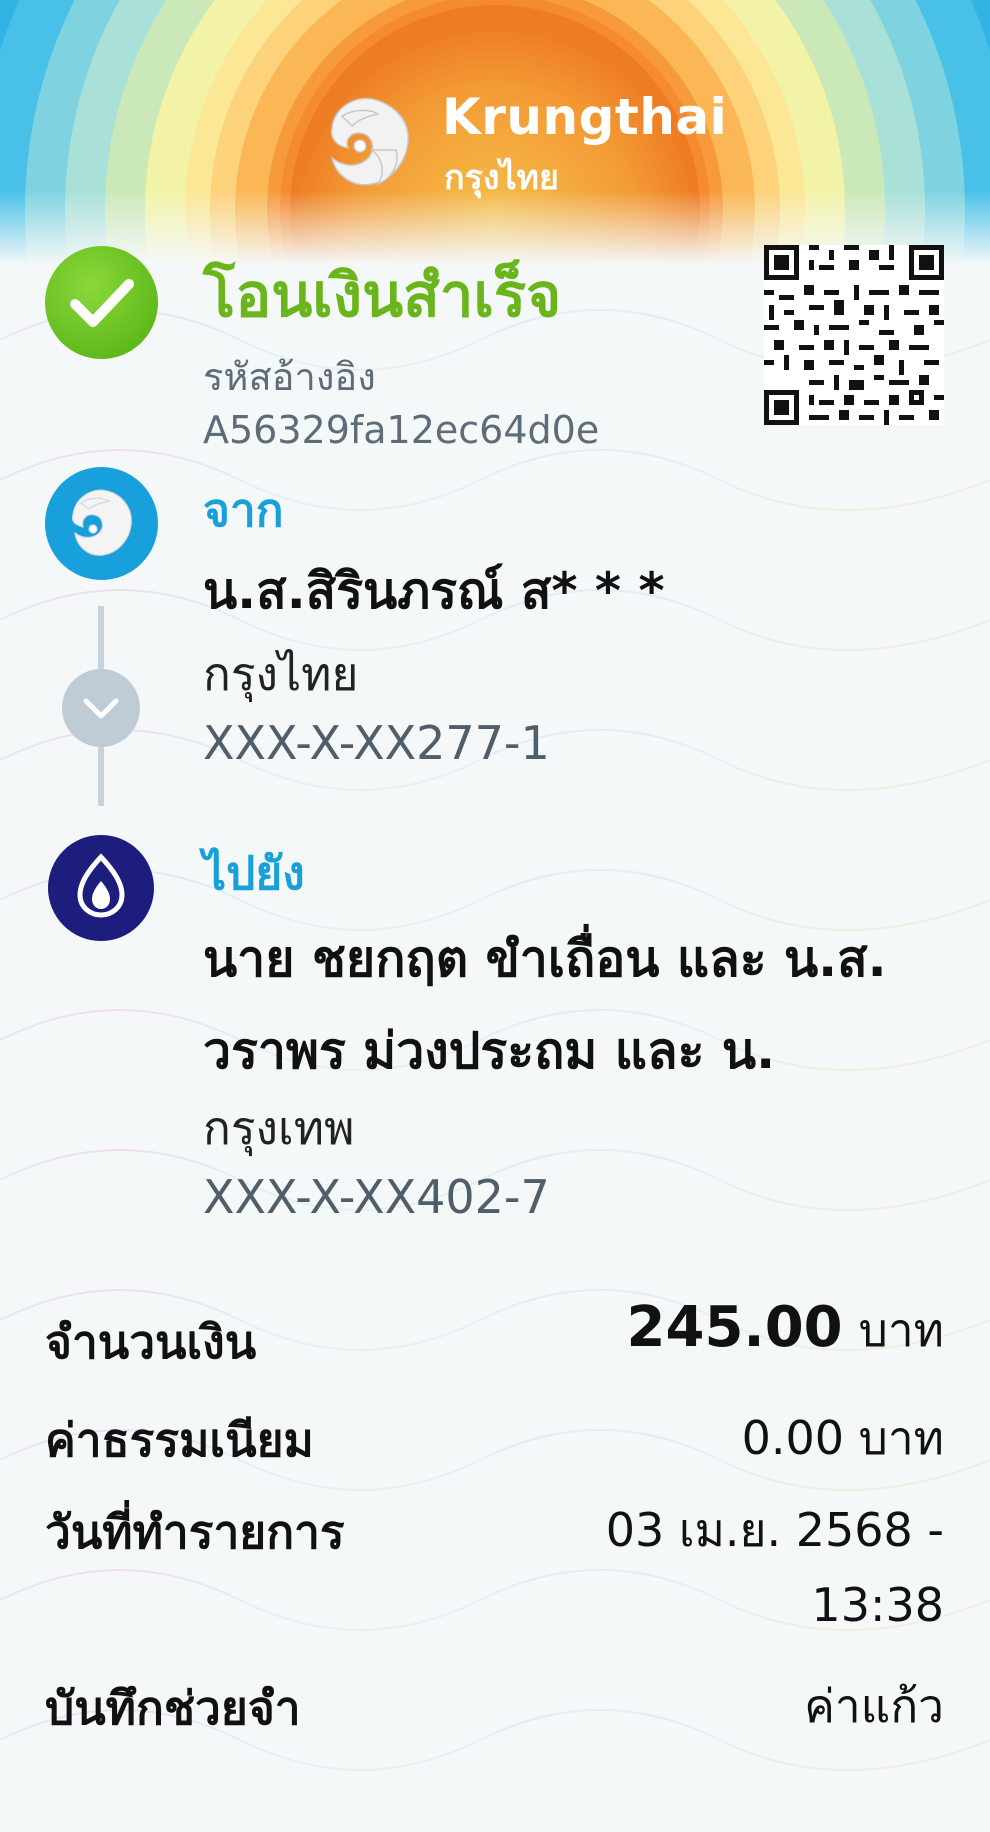 This screenshot has width=990, height=1832. What do you see at coordinates (173, 1708) in the screenshot?
I see `memo-label: บันทึกช่วยจำ` at bounding box center [173, 1708].